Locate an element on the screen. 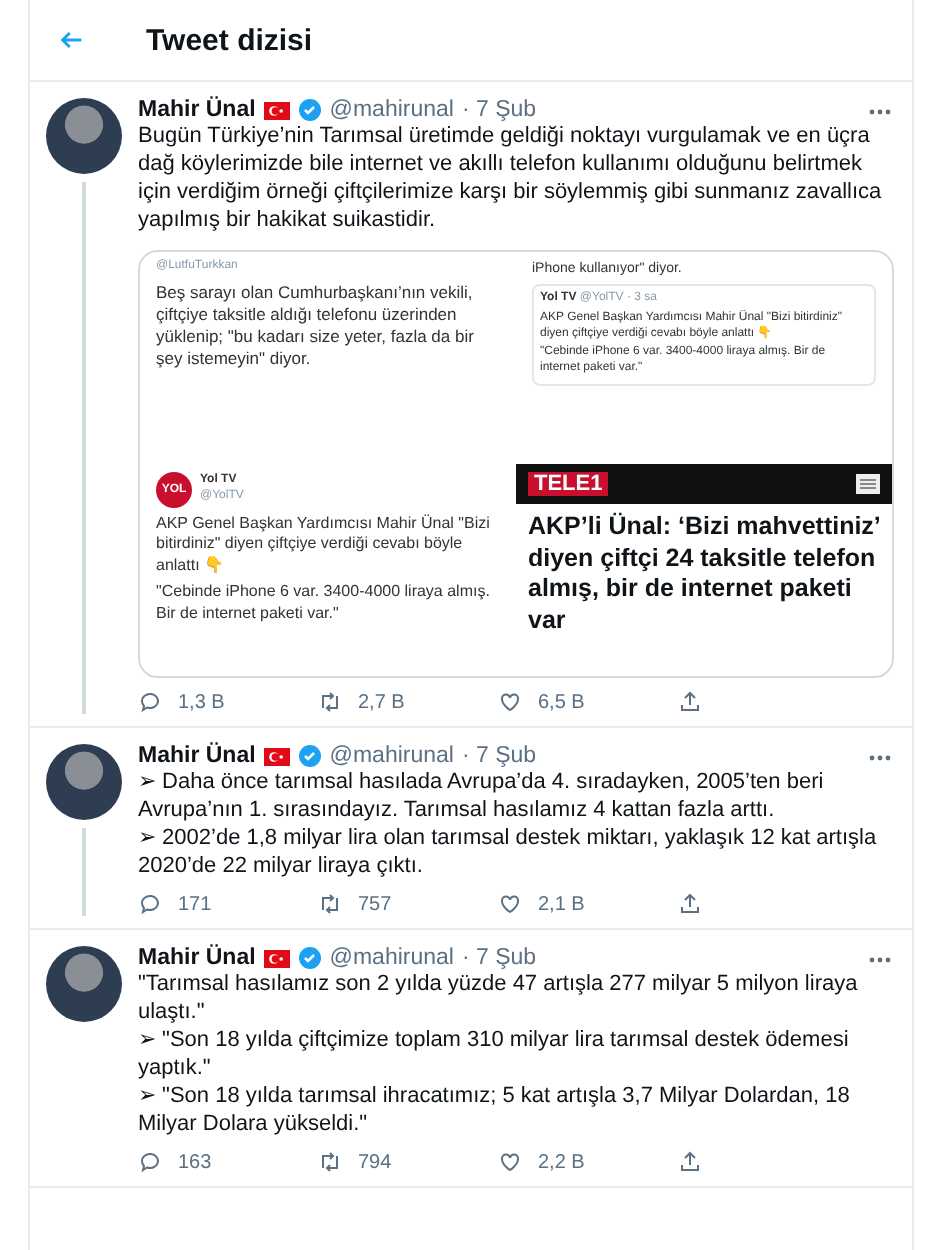 Image resolution: width=930 pixels, height=1250 pixels. news-logo: TELE1 is located at coordinates (568, 484).